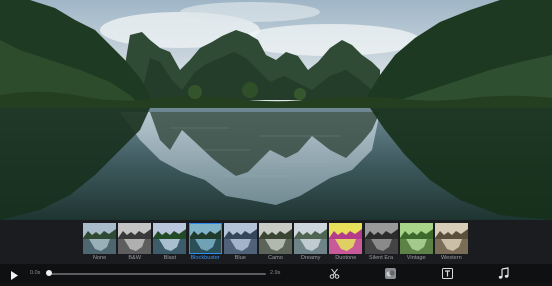  What do you see at coordinates (451, 258) in the screenshot?
I see `filter-label: Western` at bounding box center [451, 258].